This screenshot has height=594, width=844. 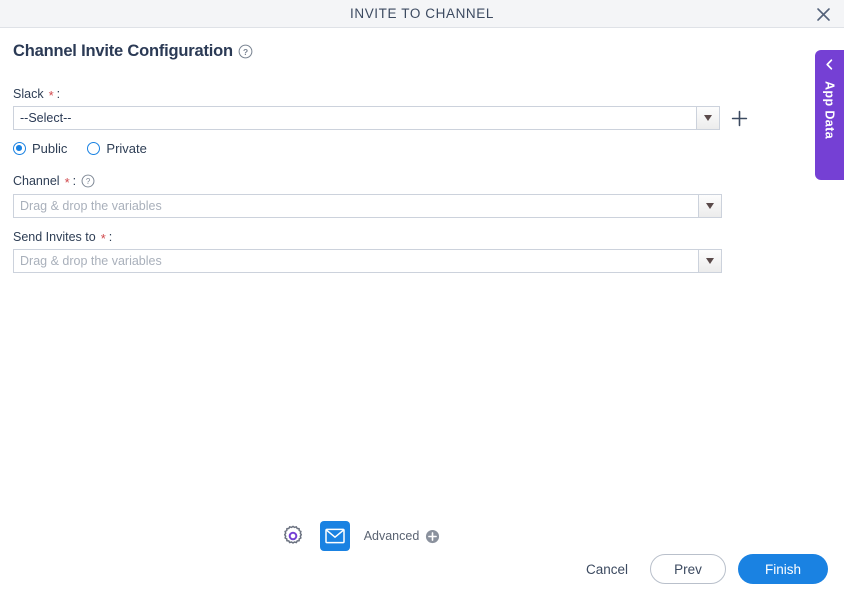 I want to click on slack-select-row, so click(x=366, y=118).